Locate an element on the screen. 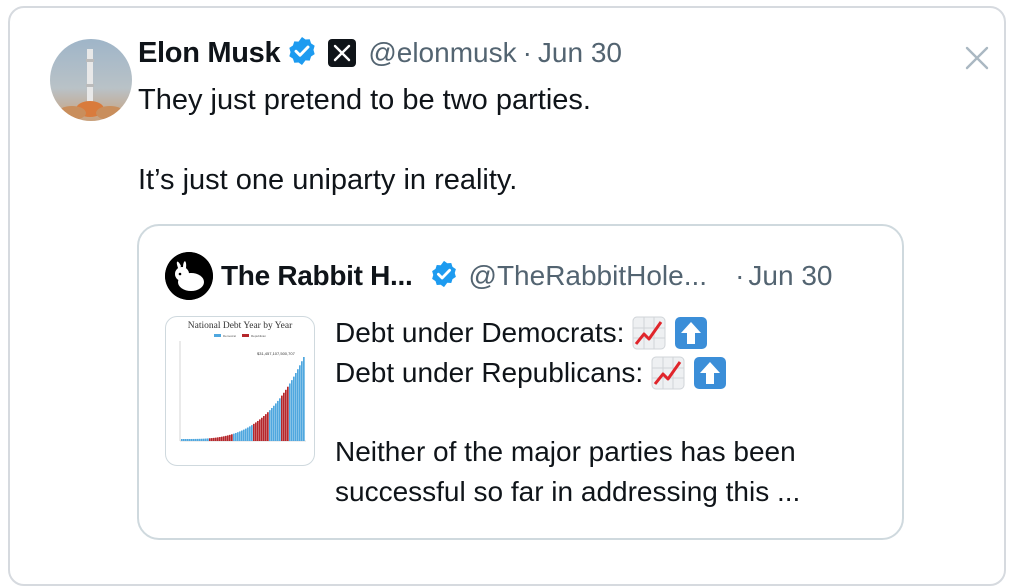 The width and height of the screenshot is (1014, 586). tweet-date: Jun 30 is located at coordinates (580, 53).